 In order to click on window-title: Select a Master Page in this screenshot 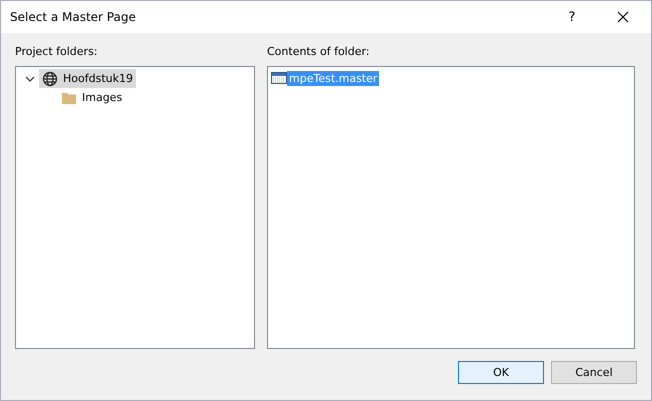, I will do `click(73, 17)`.